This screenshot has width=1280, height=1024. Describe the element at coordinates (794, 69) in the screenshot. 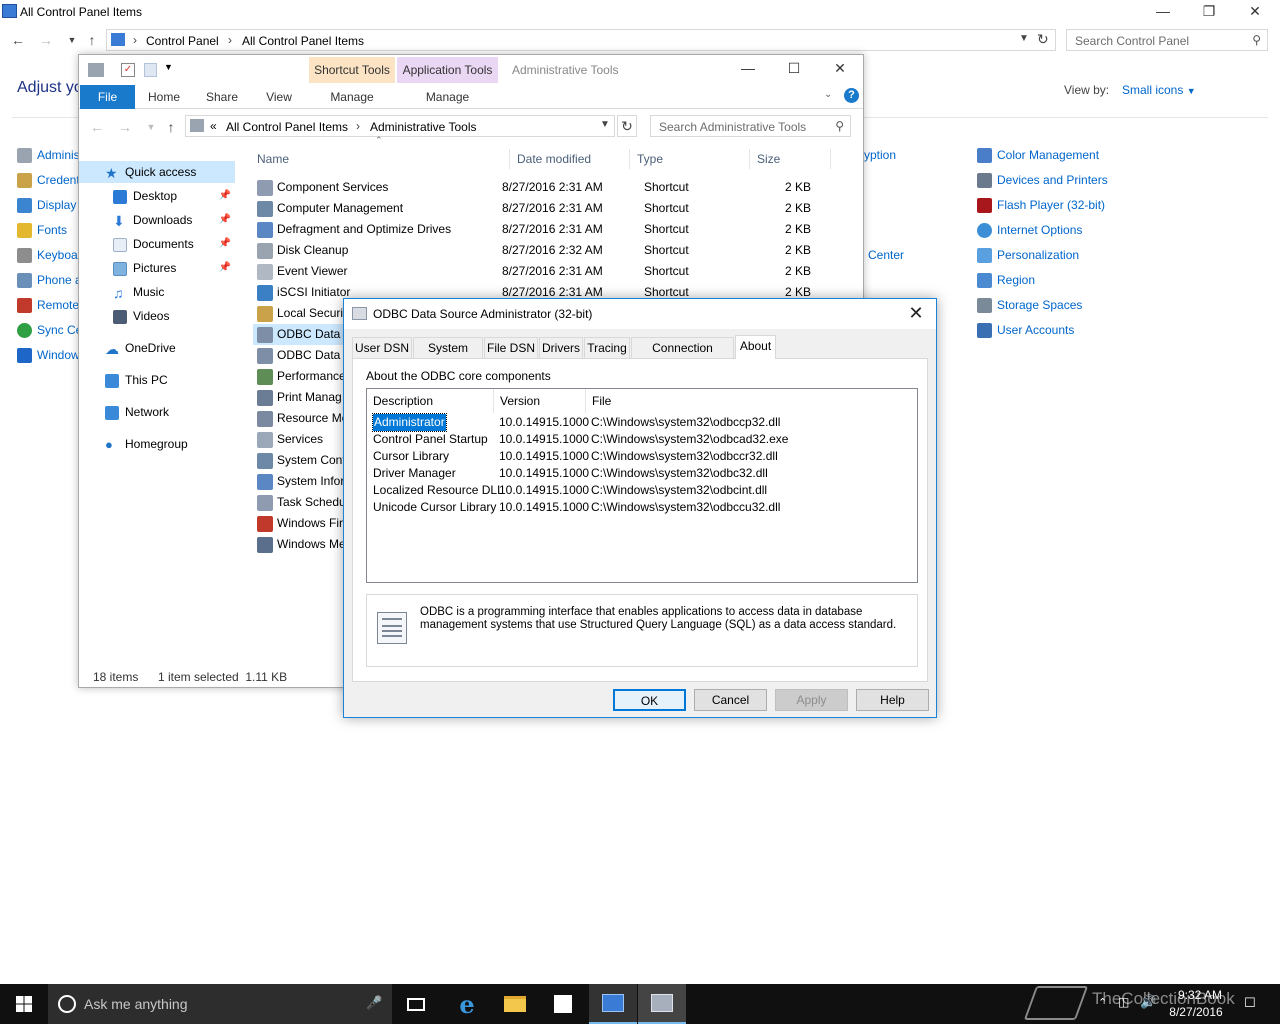

I see `maximize-icon: ☐` at that location.